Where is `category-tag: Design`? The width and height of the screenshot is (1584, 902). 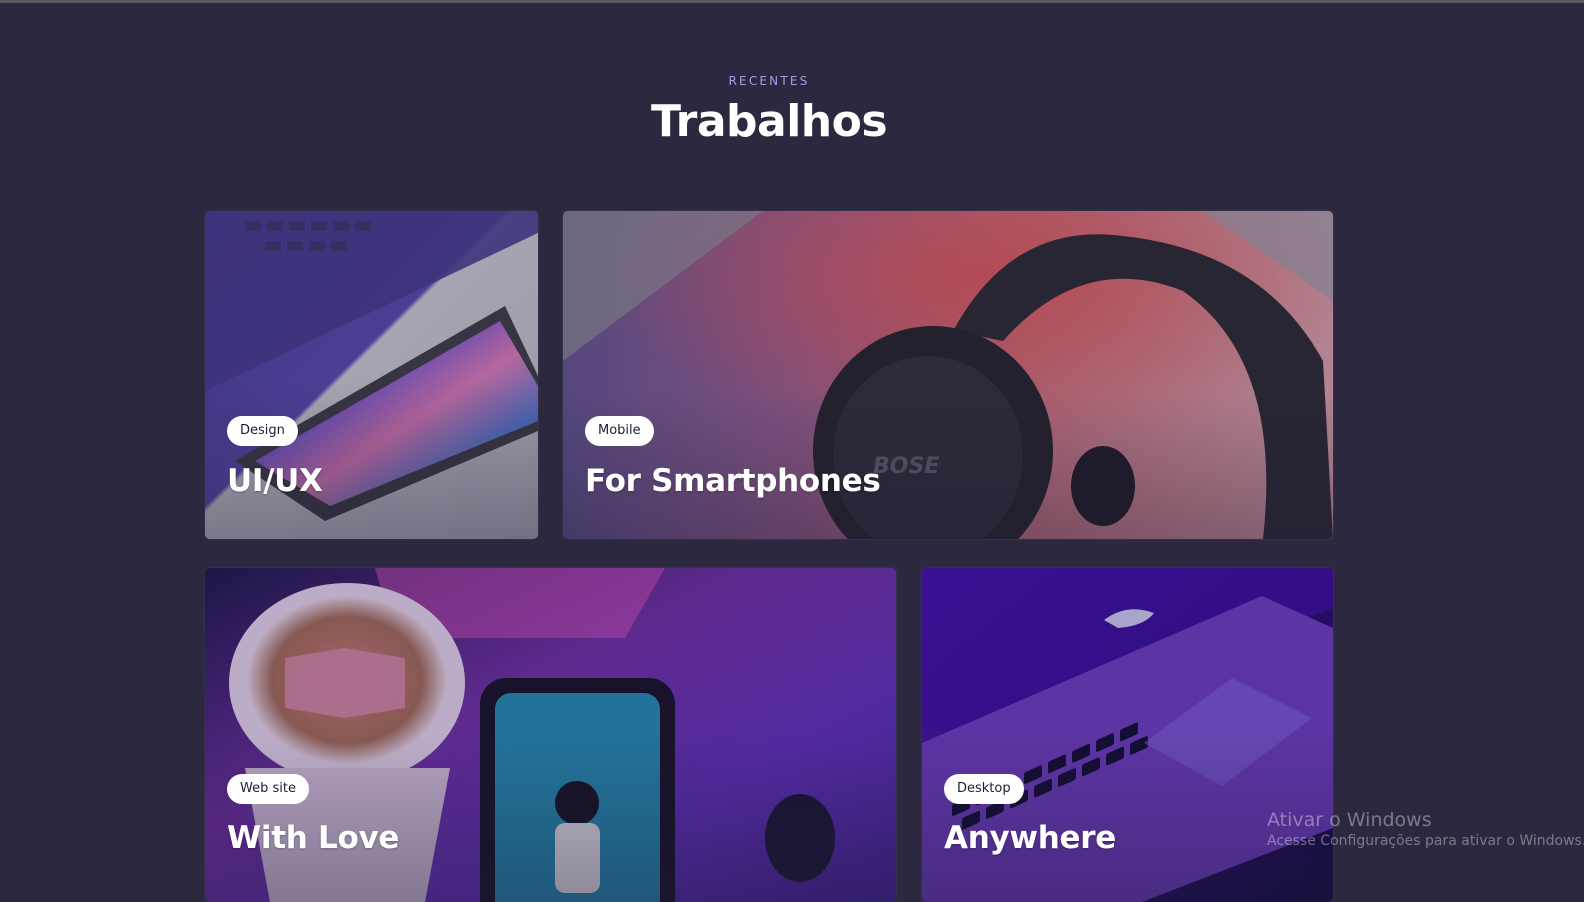 category-tag: Design is located at coordinates (262, 431).